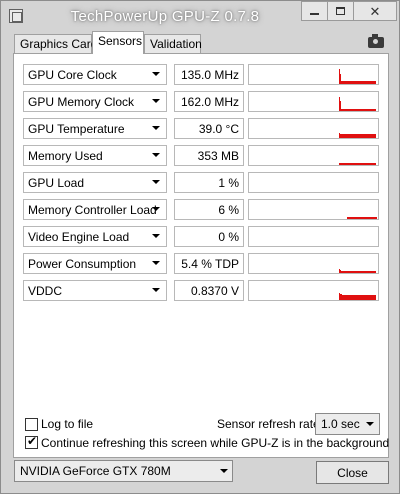  What do you see at coordinates (95, 263) in the screenshot?
I see `sensor-name-dropdown: Power Consumption` at bounding box center [95, 263].